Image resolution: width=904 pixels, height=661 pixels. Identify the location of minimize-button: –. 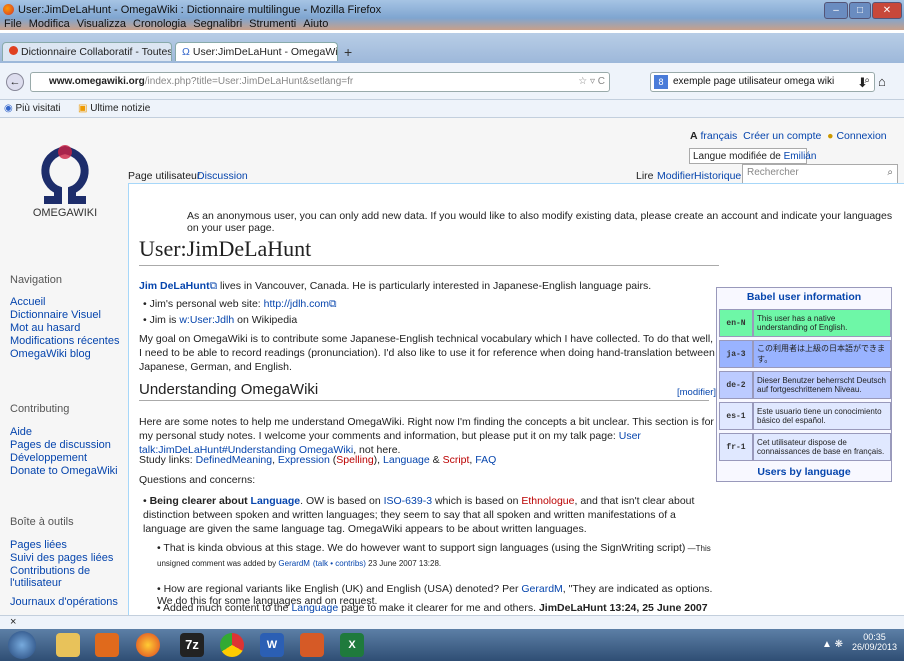
(836, 10).